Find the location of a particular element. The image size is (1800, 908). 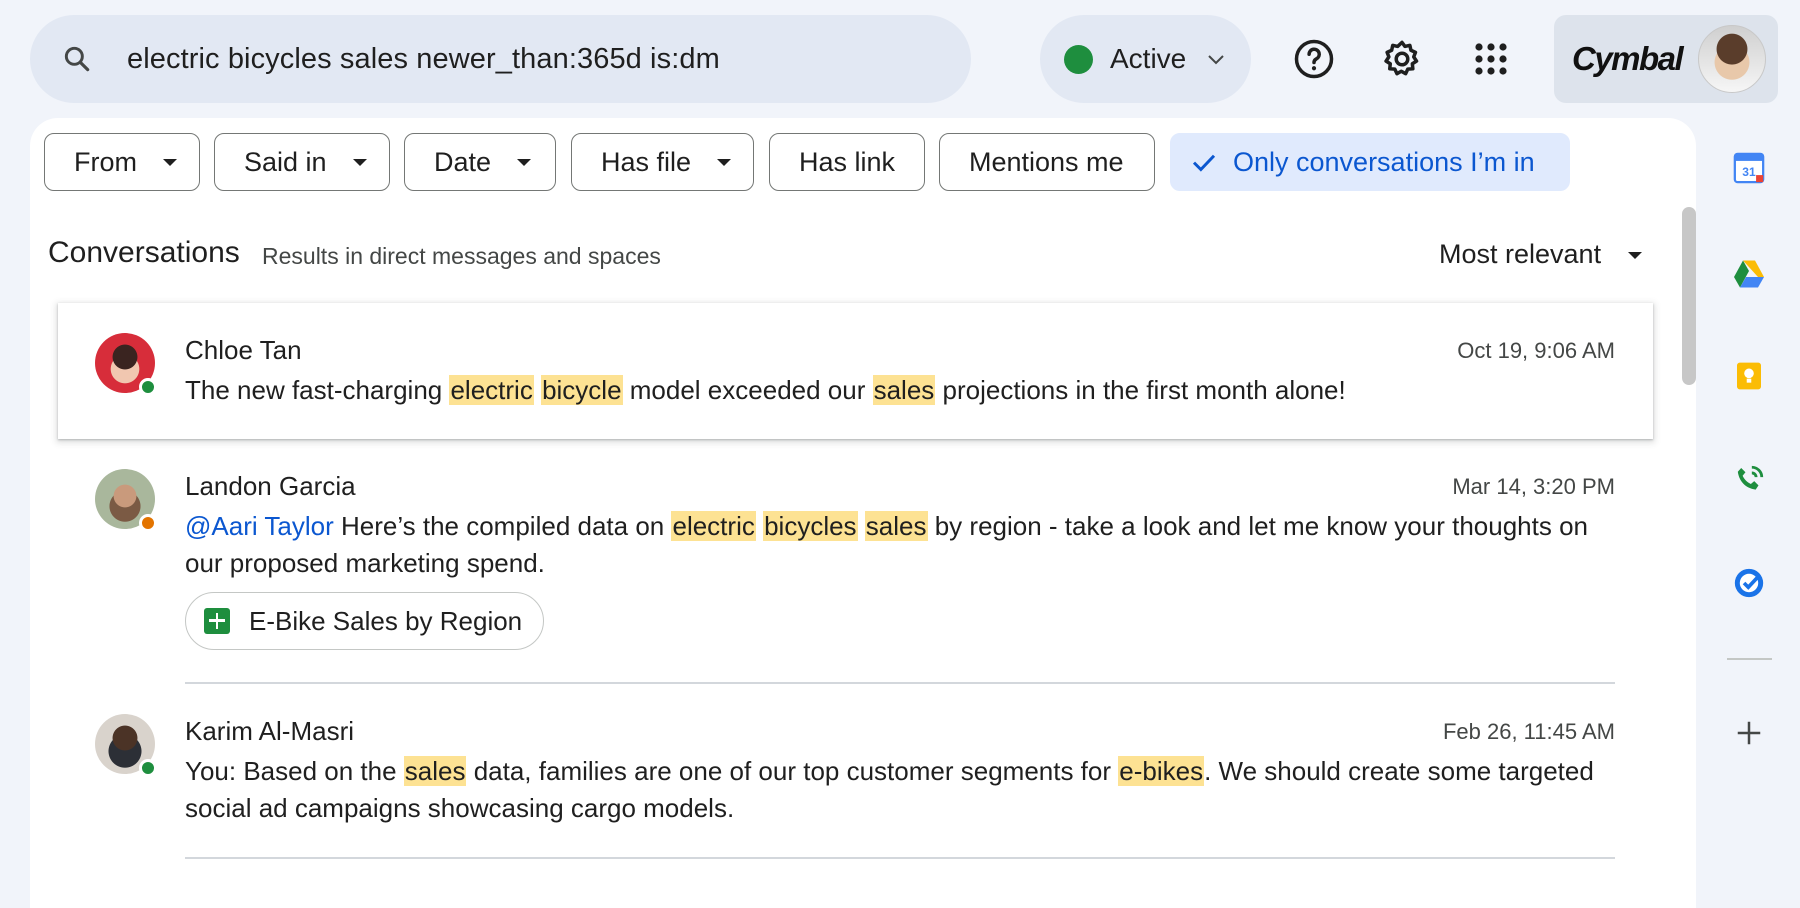

filter-label: From is located at coordinates (105, 161).